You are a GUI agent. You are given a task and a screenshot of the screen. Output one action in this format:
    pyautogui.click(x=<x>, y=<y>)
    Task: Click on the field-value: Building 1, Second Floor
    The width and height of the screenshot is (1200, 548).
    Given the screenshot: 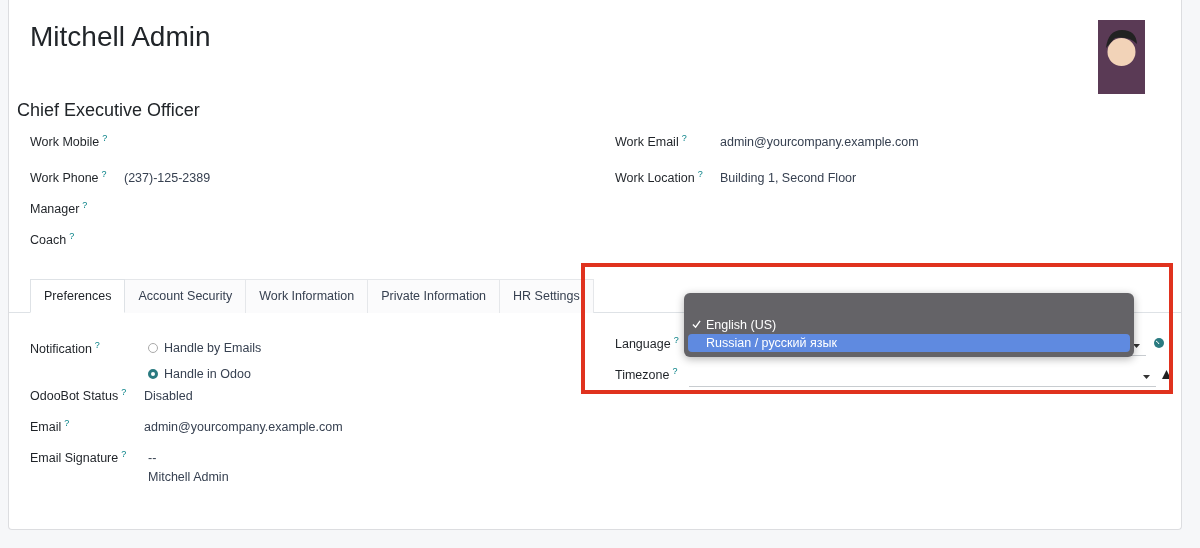 What is the action you would take?
    pyautogui.click(x=788, y=178)
    